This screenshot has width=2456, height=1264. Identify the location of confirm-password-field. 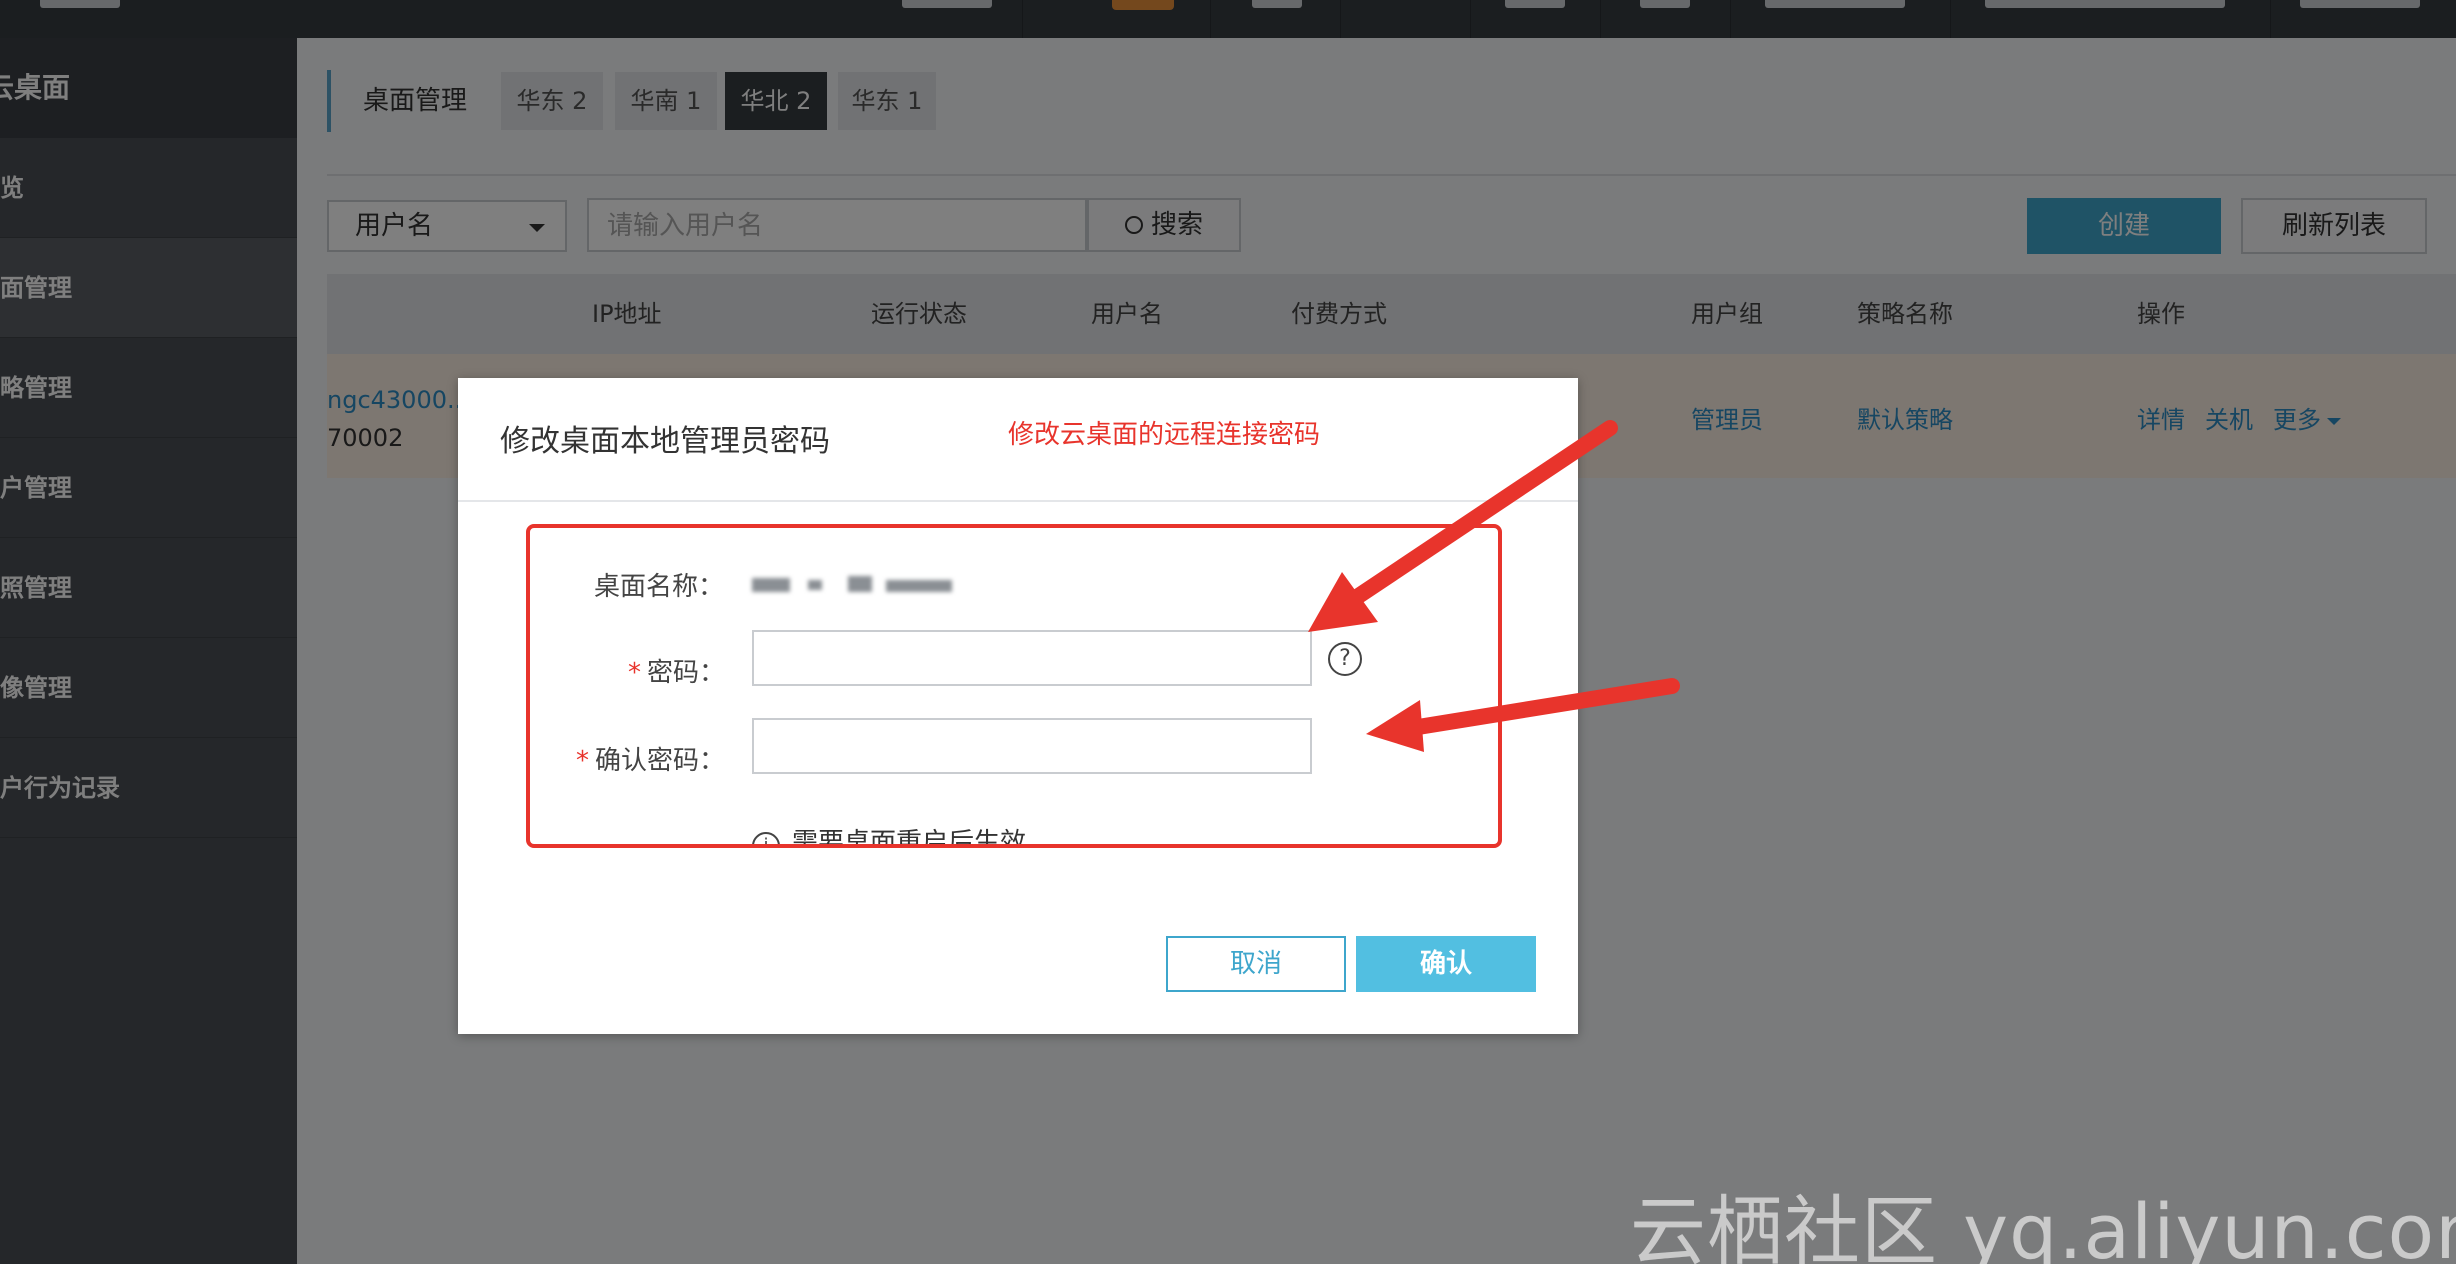
(1032, 746).